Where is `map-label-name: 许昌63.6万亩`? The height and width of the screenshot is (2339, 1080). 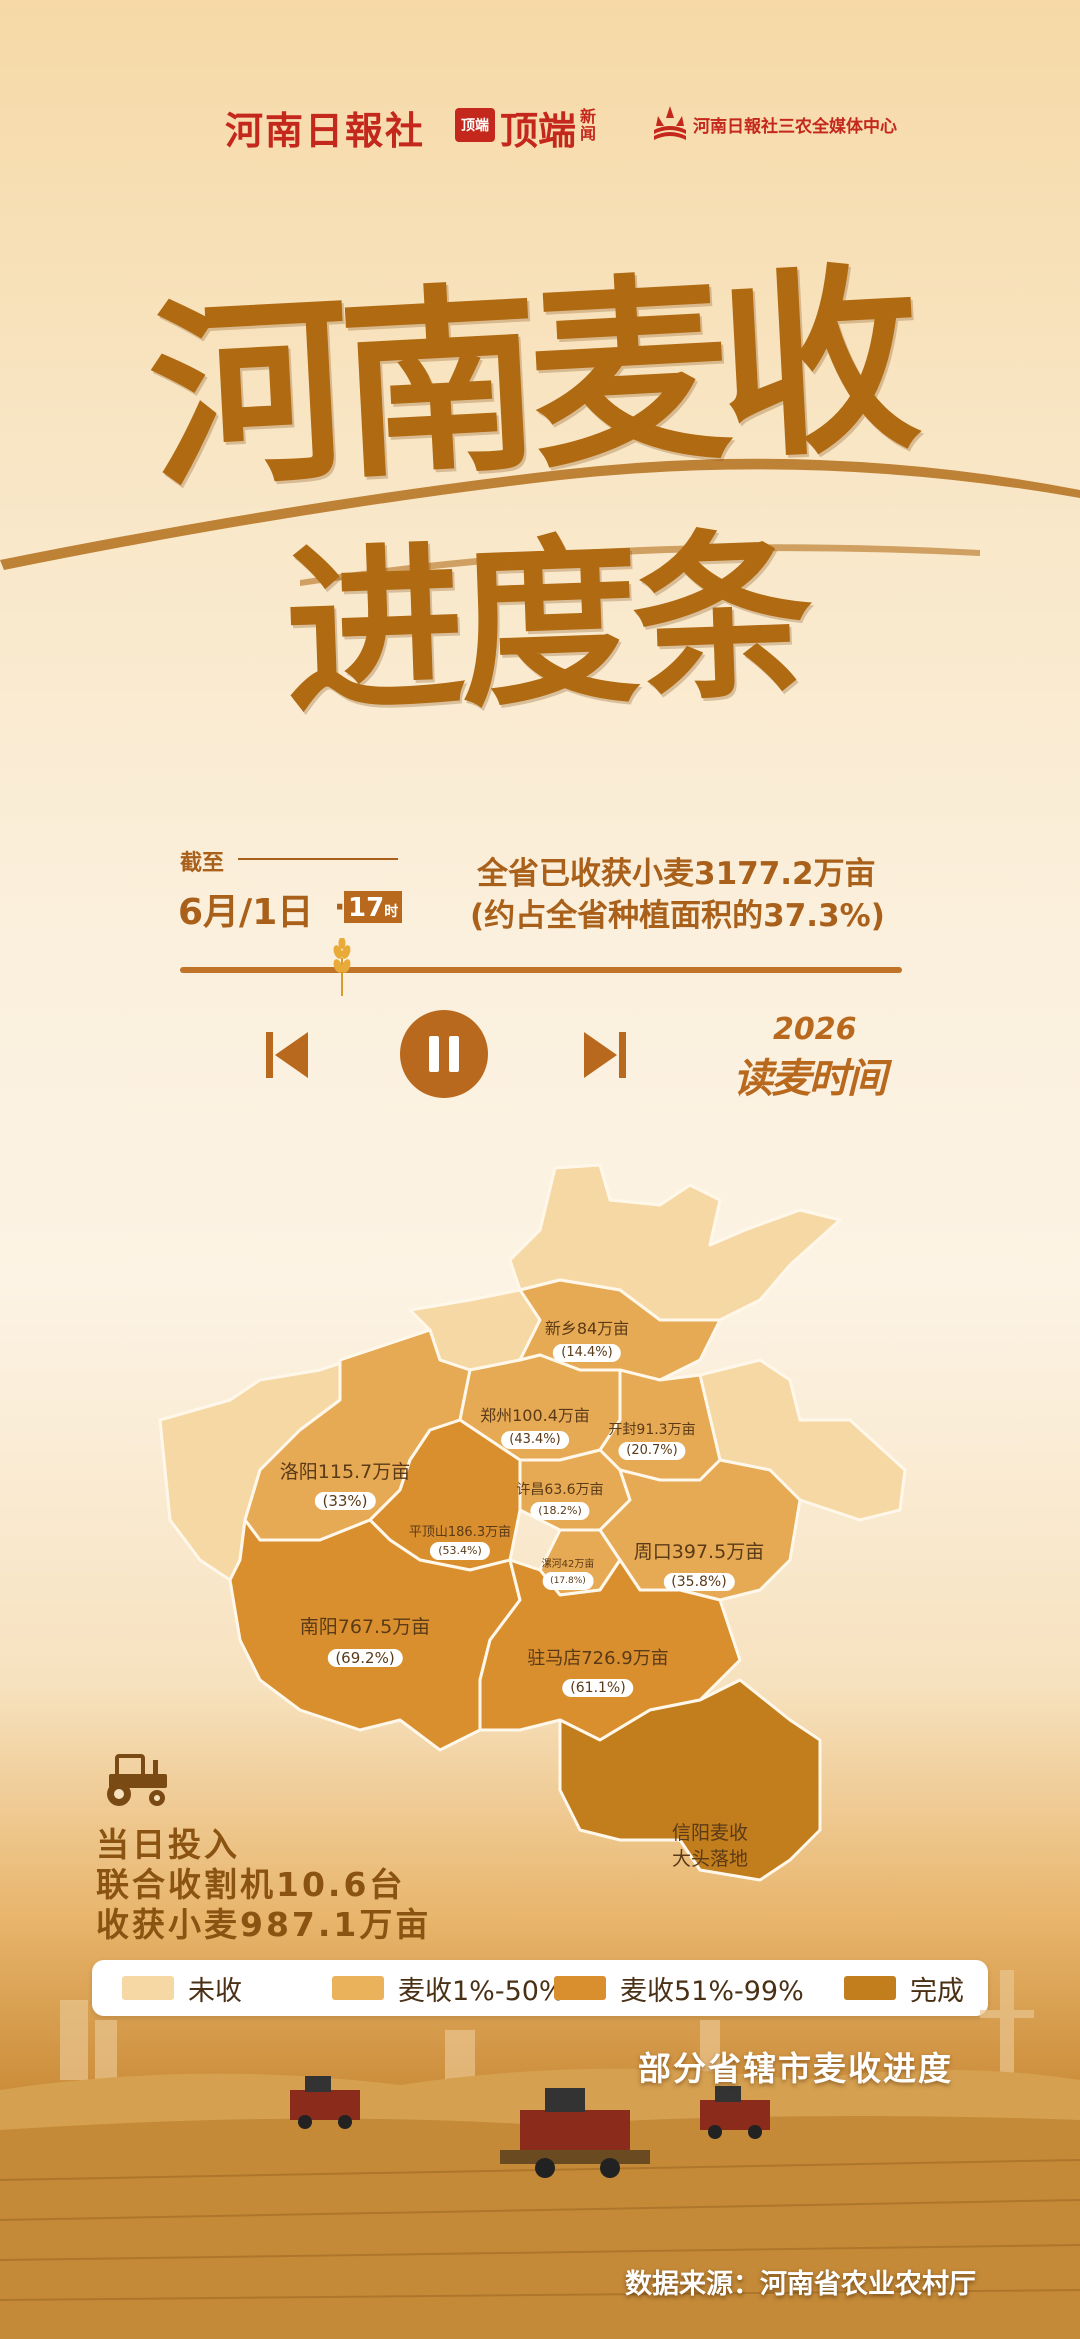 map-label-name: 许昌63.6万亩 is located at coordinates (560, 1490).